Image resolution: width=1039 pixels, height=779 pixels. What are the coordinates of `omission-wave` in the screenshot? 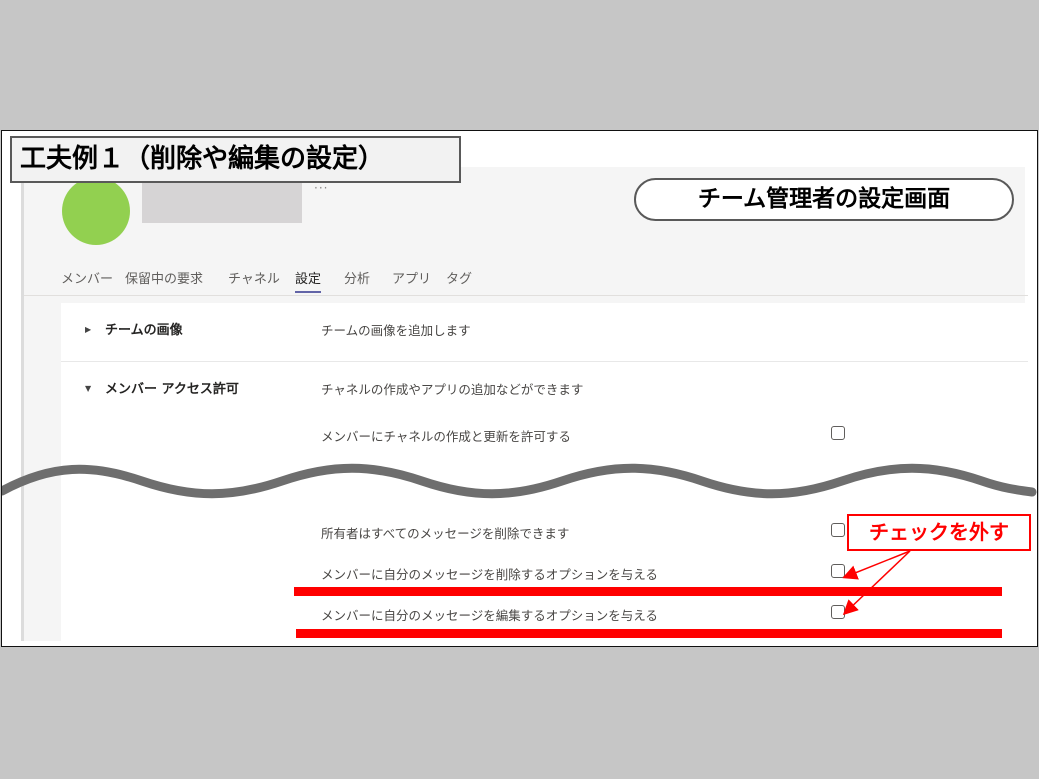 It's located at (519, 481).